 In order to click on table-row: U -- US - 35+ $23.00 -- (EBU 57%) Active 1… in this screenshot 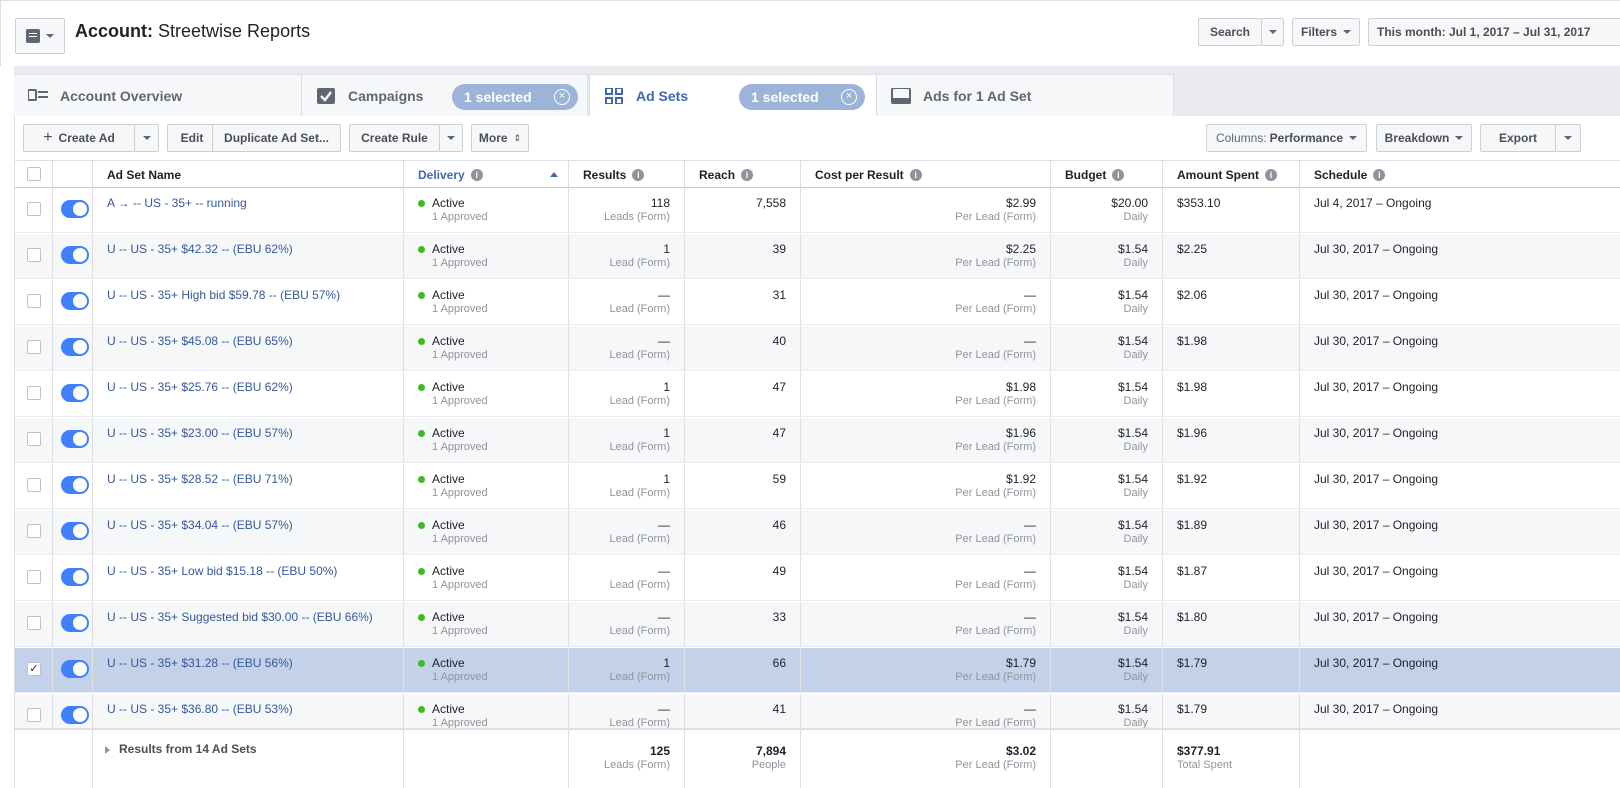, I will do `click(817, 440)`.